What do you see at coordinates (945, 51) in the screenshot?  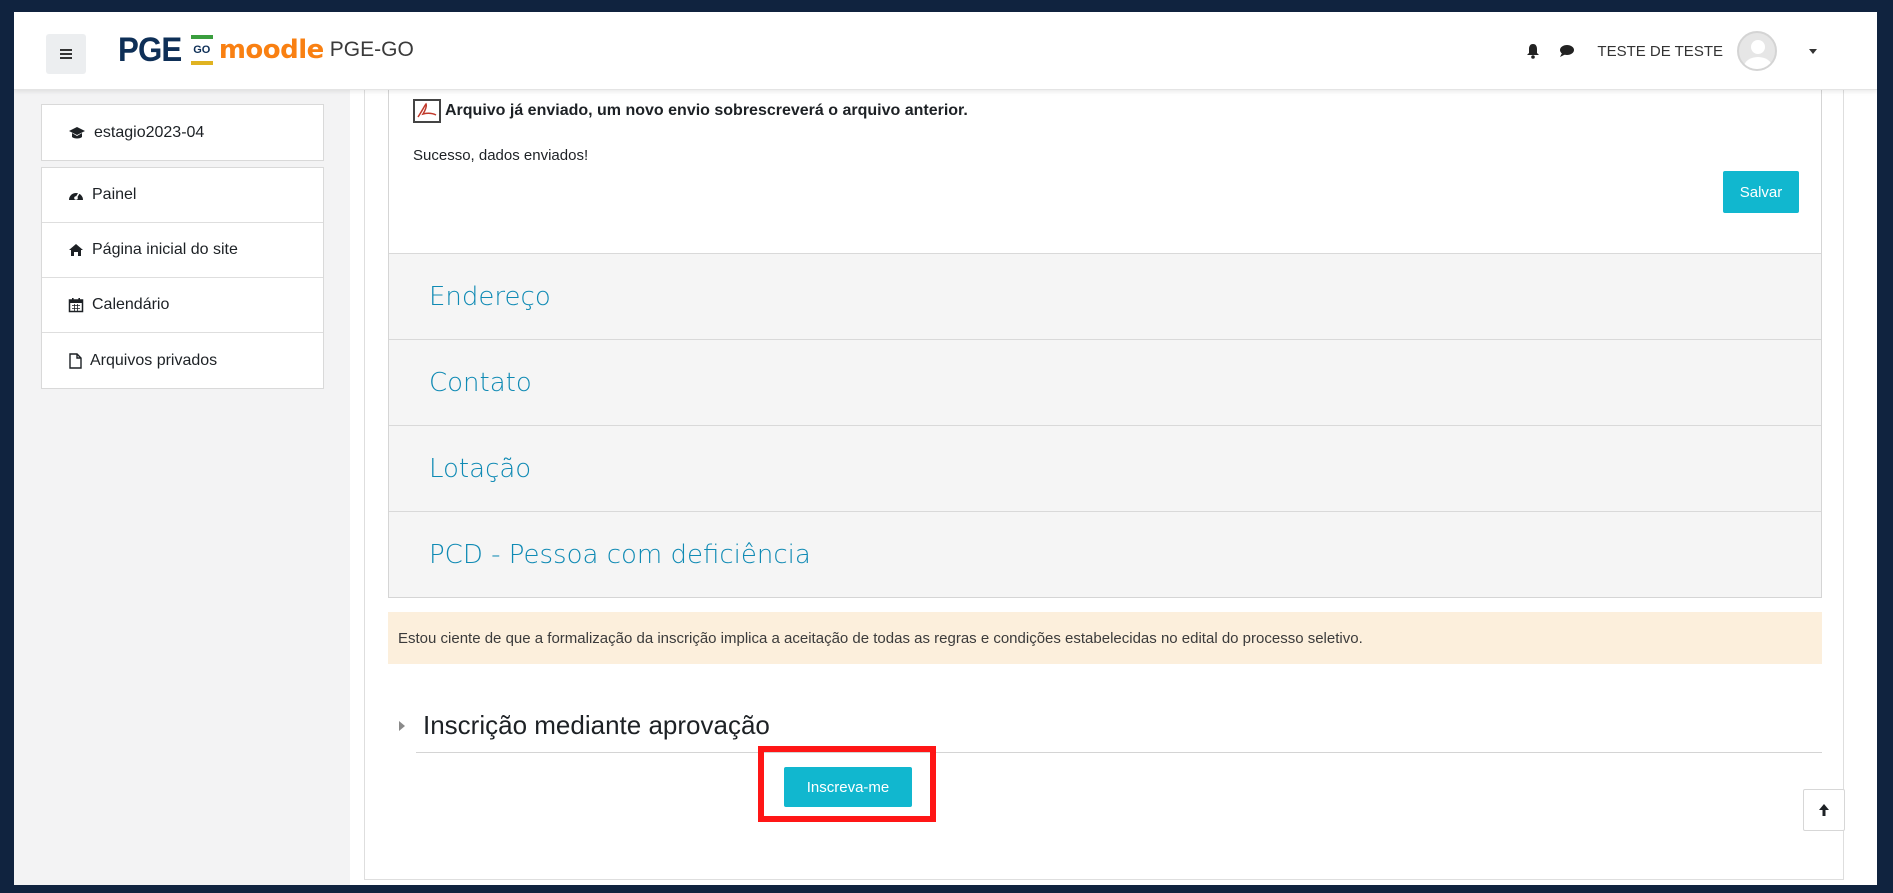 I see `top-navbar: PGE GO moodle PGE-GO TESTE DE TESTE` at bounding box center [945, 51].